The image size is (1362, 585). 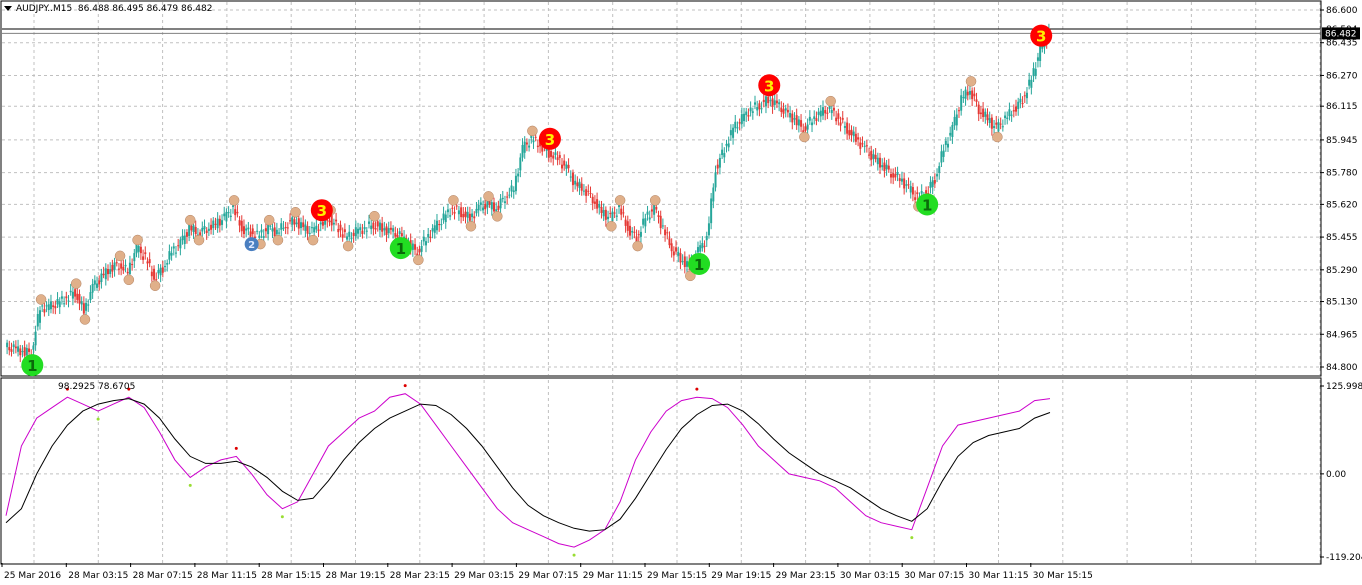 What do you see at coordinates (145, 9) in the screenshot?
I see `ohlc-values: 86.488 86.495 86.479 86.482` at bounding box center [145, 9].